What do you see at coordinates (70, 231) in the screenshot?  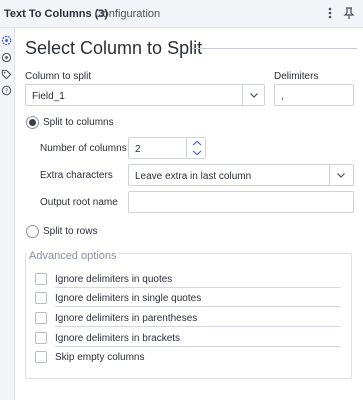 I see `split-to-rows-label: Split to rows` at bounding box center [70, 231].